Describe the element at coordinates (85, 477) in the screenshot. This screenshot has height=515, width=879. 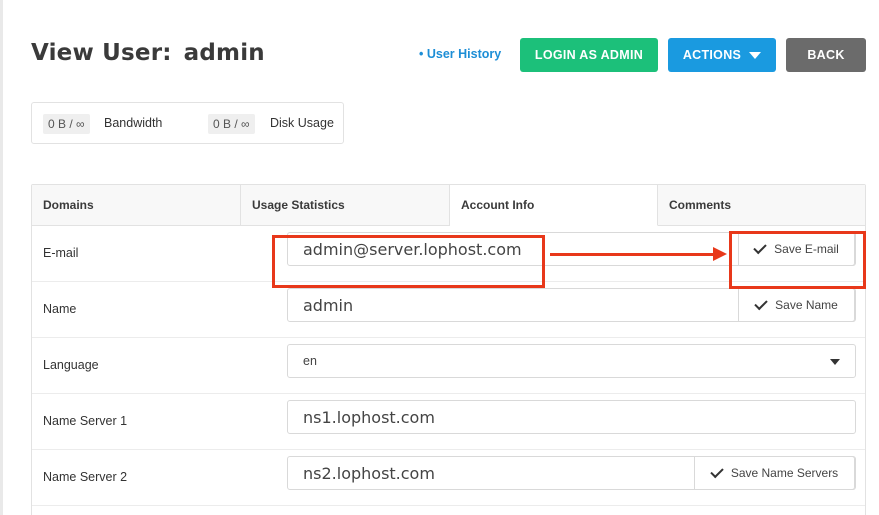
I see `name-server-2-label: Name Server 2` at that location.